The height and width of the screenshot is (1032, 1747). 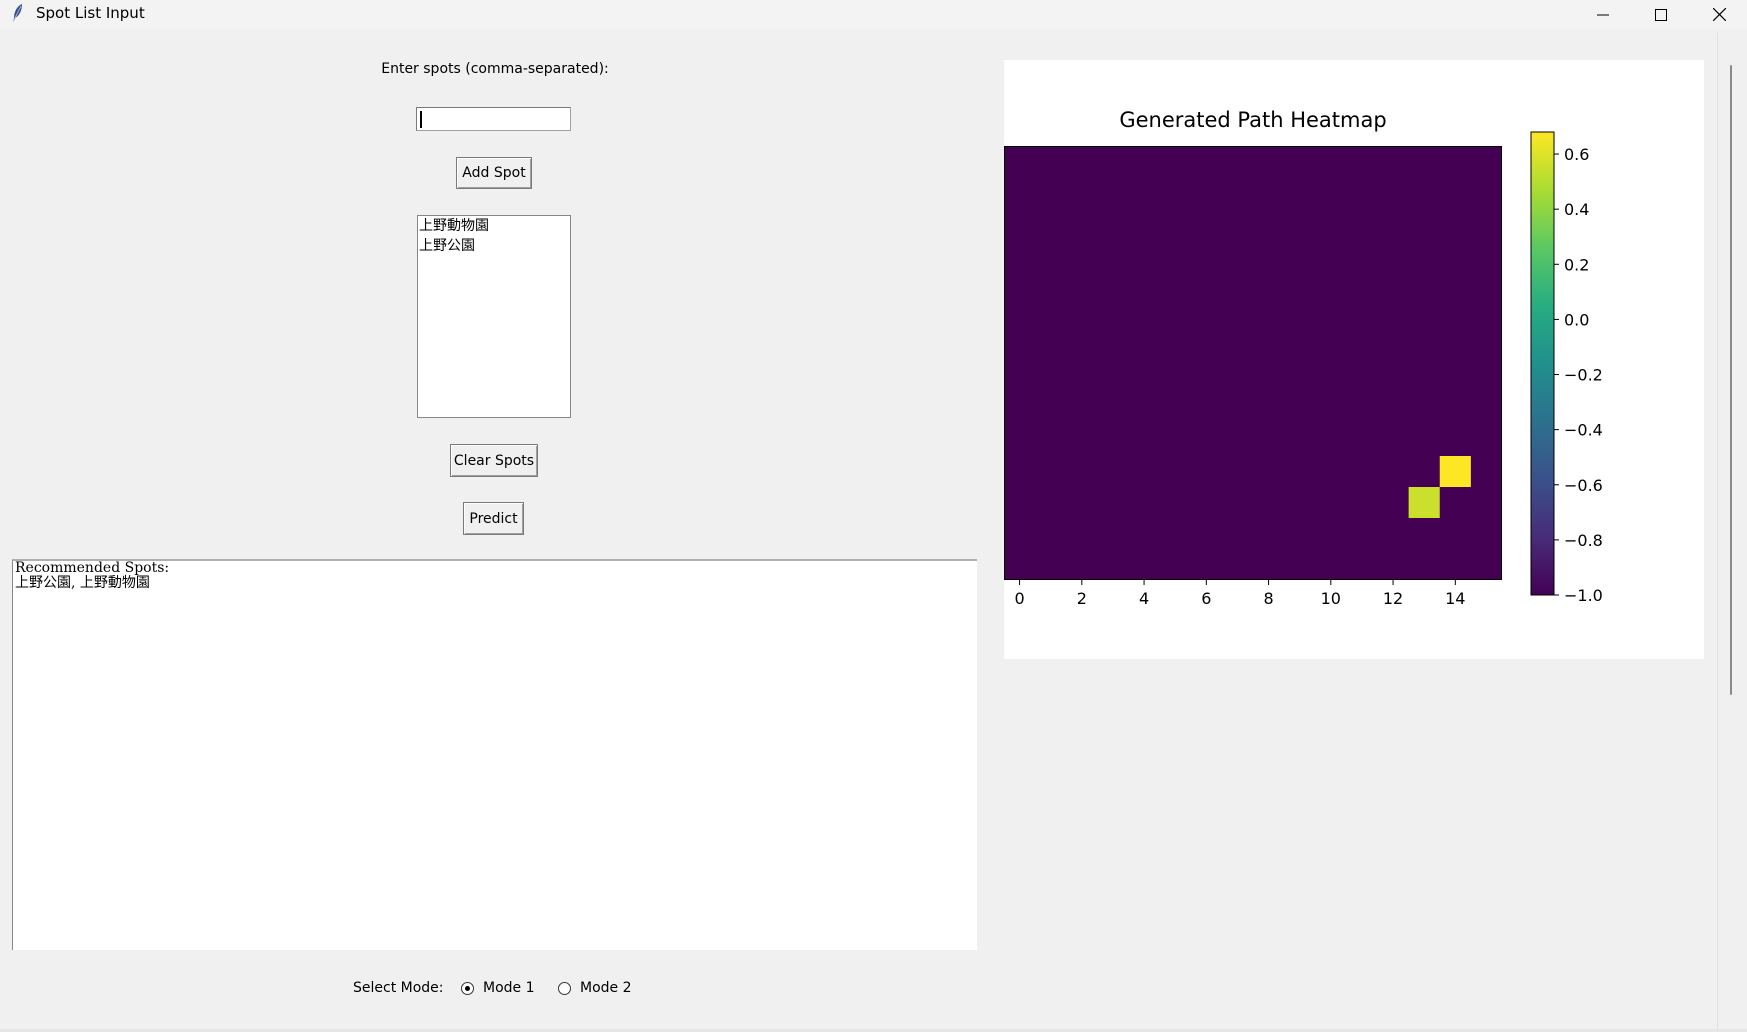 I want to click on result-heading: Recommended Spots:, so click(x=92, y=568).